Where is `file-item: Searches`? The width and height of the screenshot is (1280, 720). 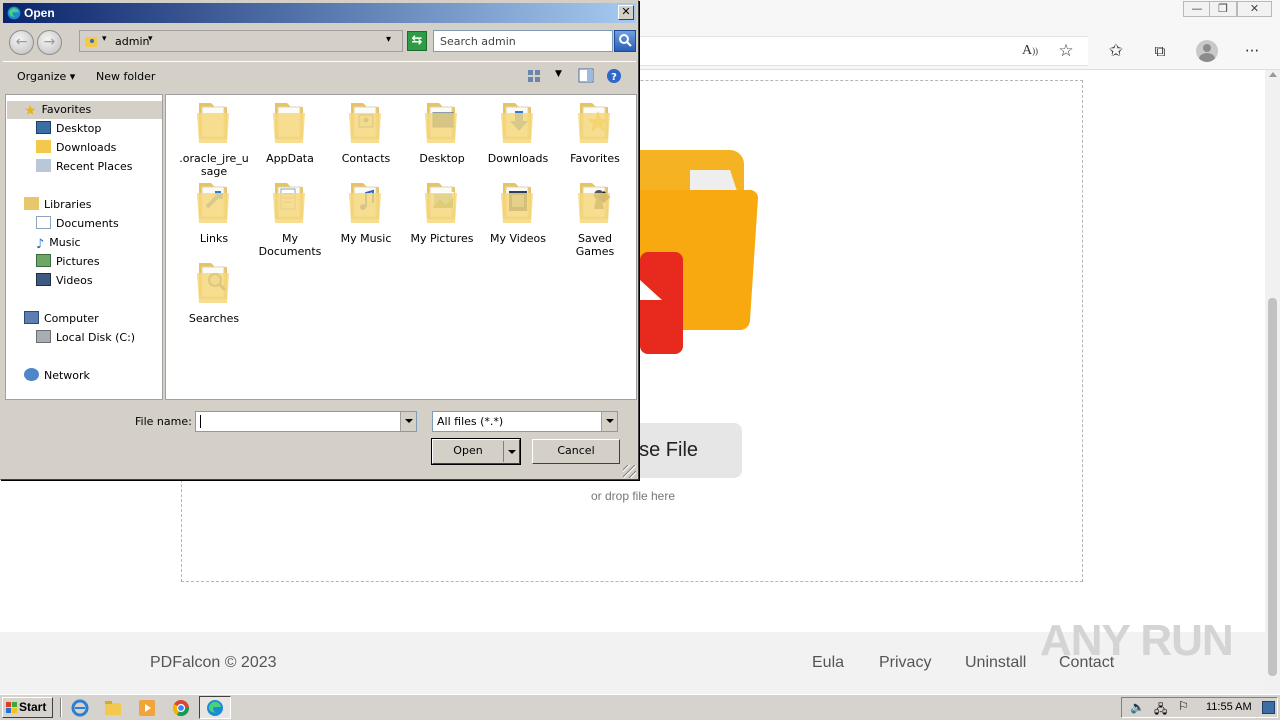 file-item: Searches is located at coordinates (214, 292).